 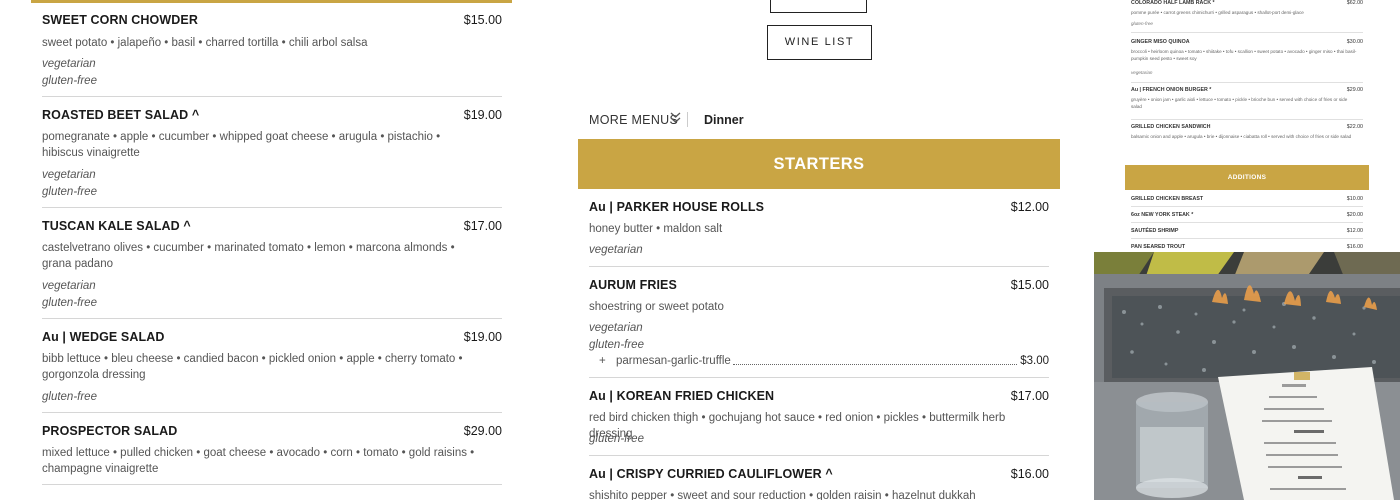 What do you see at coordinates (819, 42) in the screenshot?
I see `wine-list-button: WINE LIST` at bounding box center [819, 42].